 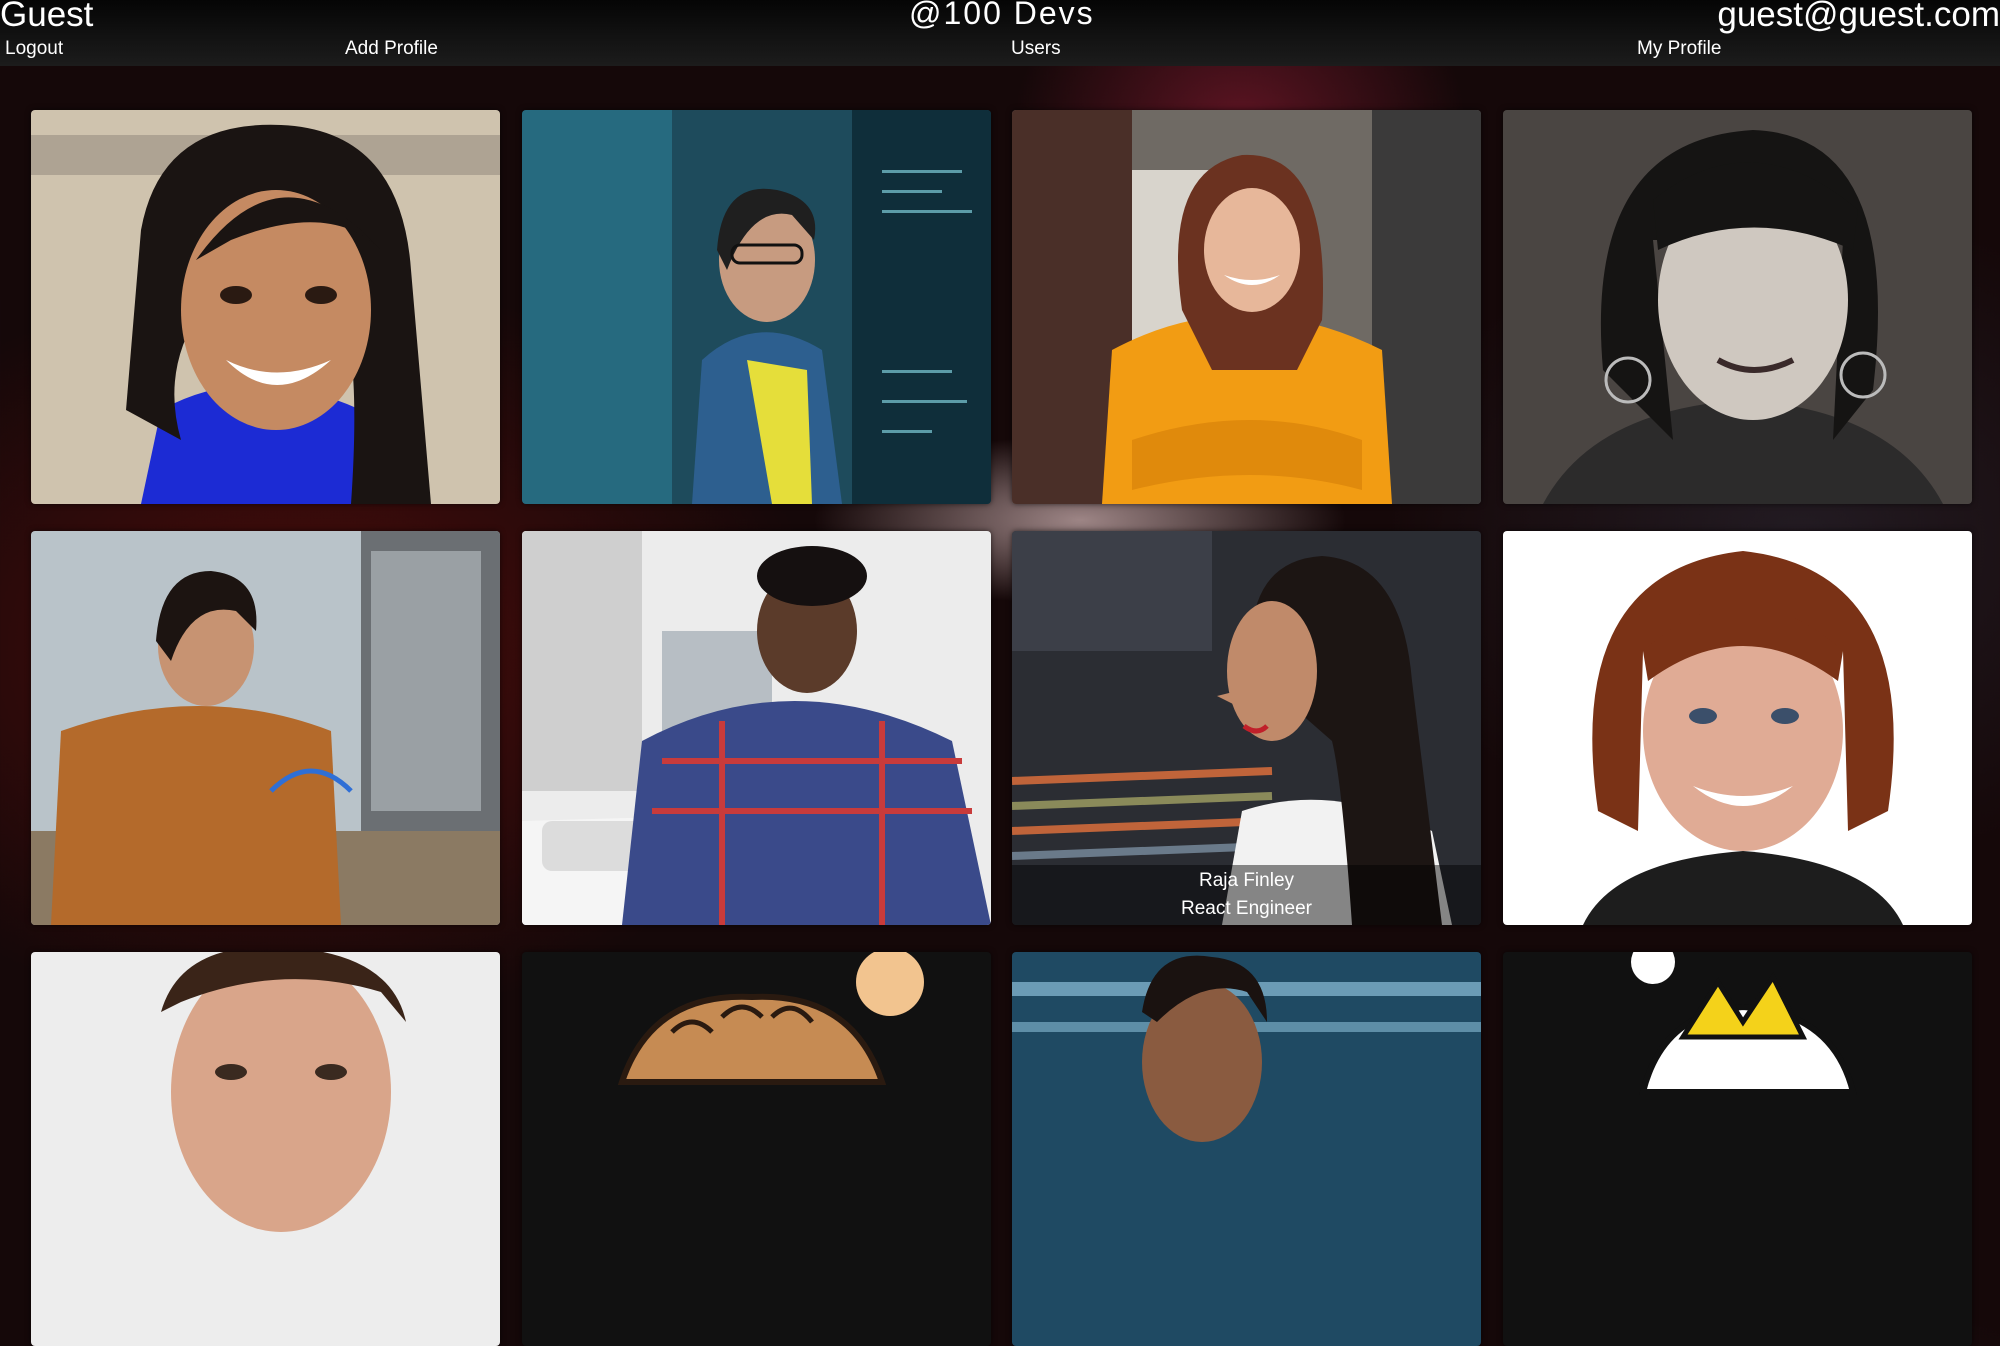 I want to click on profile-title: React Engineer, so click(x=1246, y=908).